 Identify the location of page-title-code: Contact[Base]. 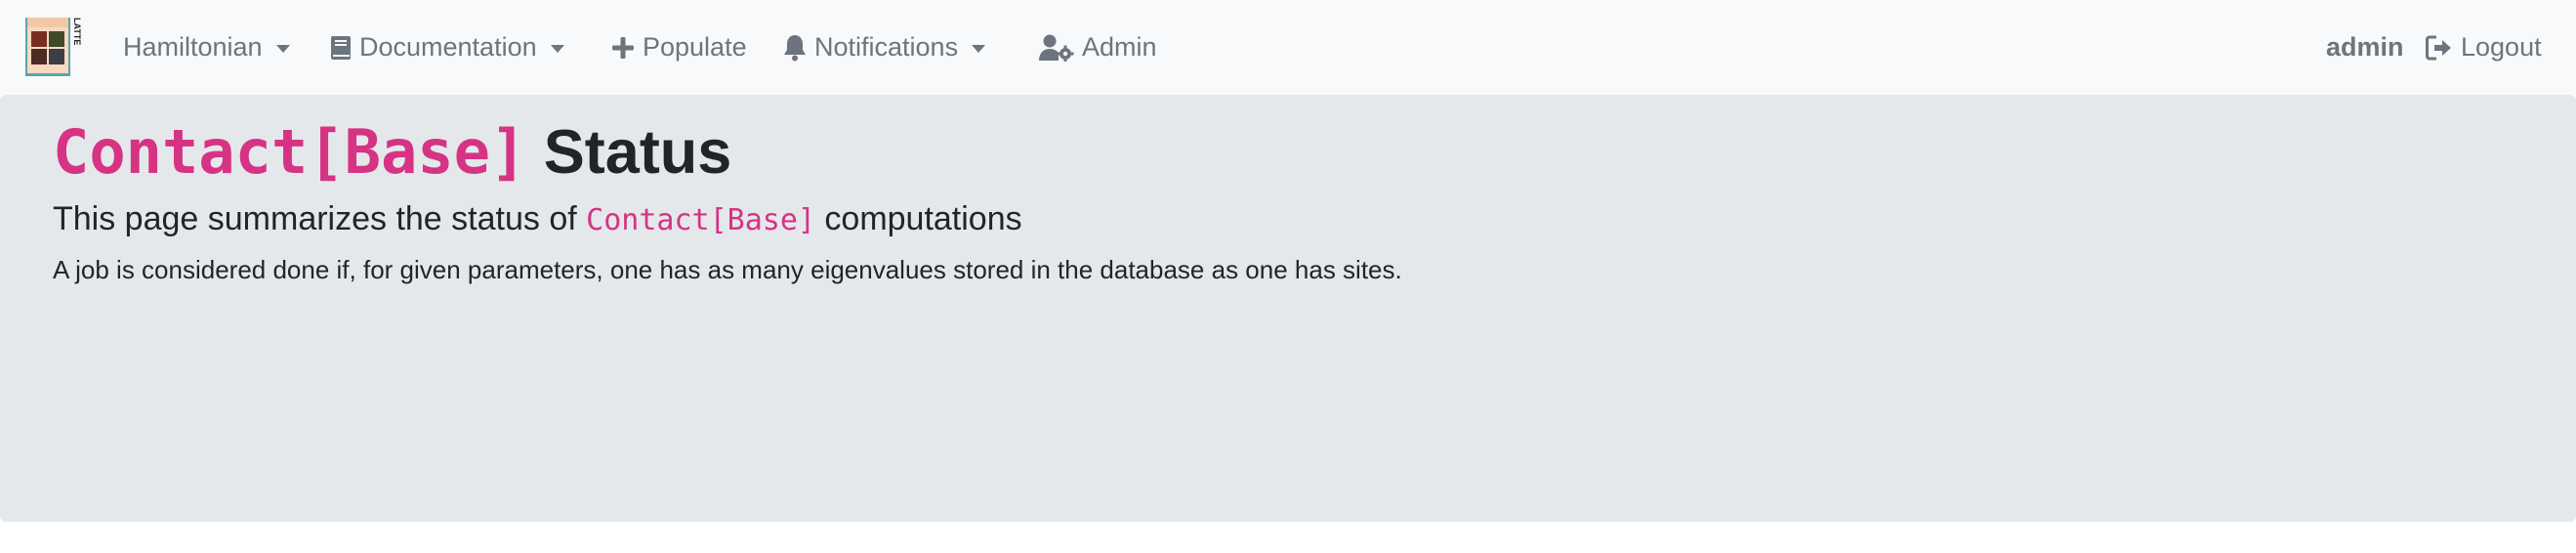
(290, 152).